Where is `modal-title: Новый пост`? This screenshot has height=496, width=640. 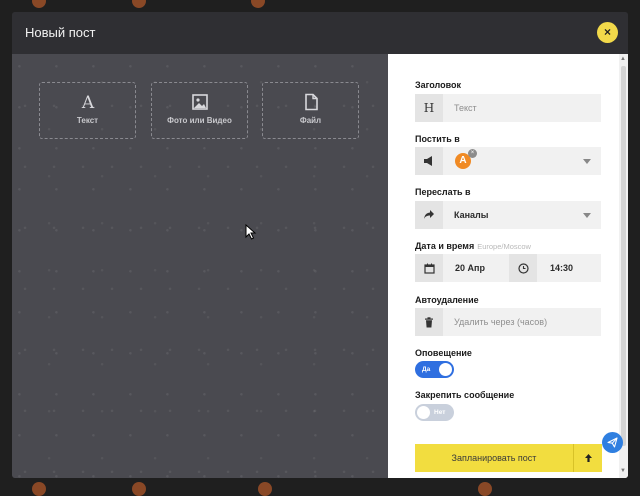
modal-title: Новый пост is located at coordinates (60, 32).